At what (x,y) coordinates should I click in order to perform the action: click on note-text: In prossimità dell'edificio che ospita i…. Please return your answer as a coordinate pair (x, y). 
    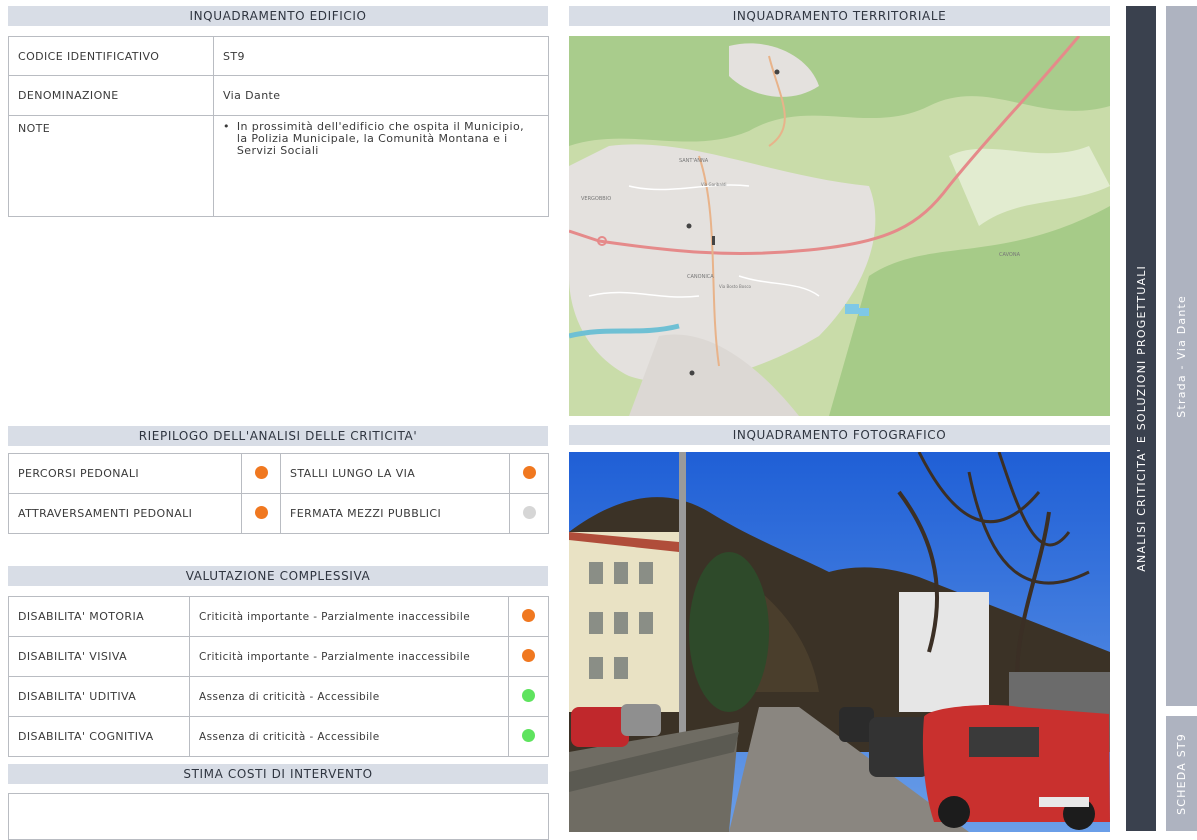
    Looking at the image, I should click on (380, 138).